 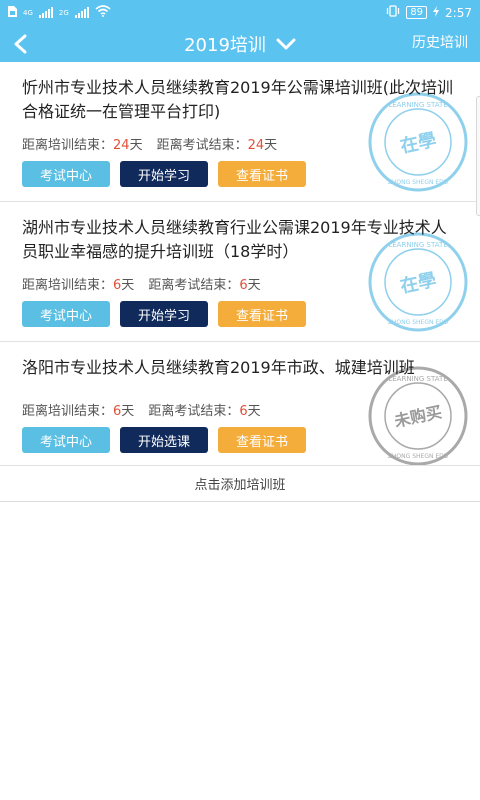 I want to click on wifi-icon, so click(x=103, y=12).